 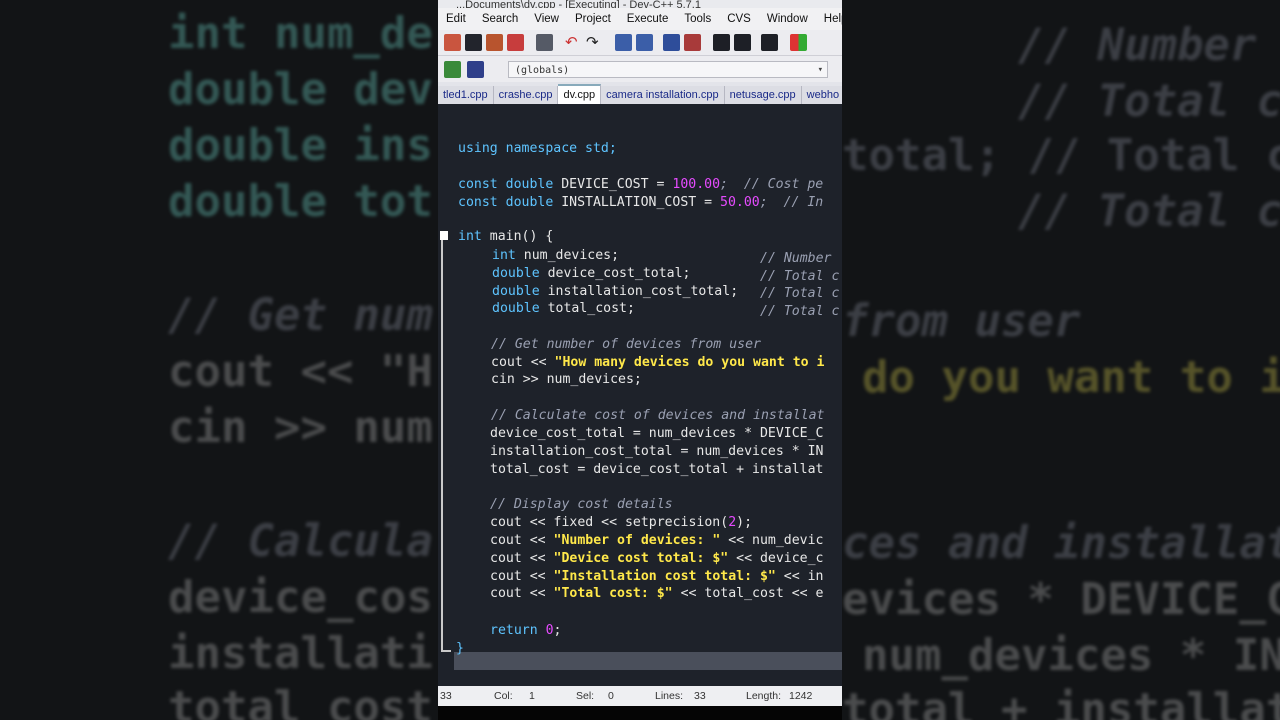 What do you see at coordinates (772, 540) in the screenshot?
I see `code-text: << num_devic` at bounding box center [772, 540].